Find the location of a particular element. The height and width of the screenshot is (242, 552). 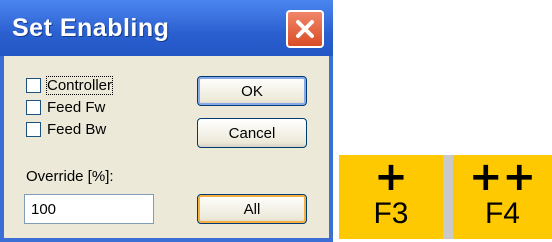

feed-fw-checkbox-row: Feed Fw is located at coordinates (65, 107).